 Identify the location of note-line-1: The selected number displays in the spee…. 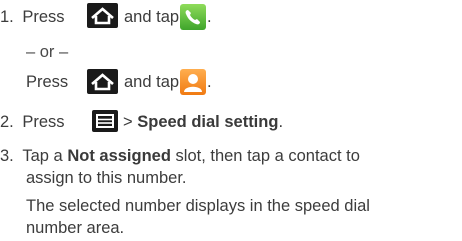
(198, 206).